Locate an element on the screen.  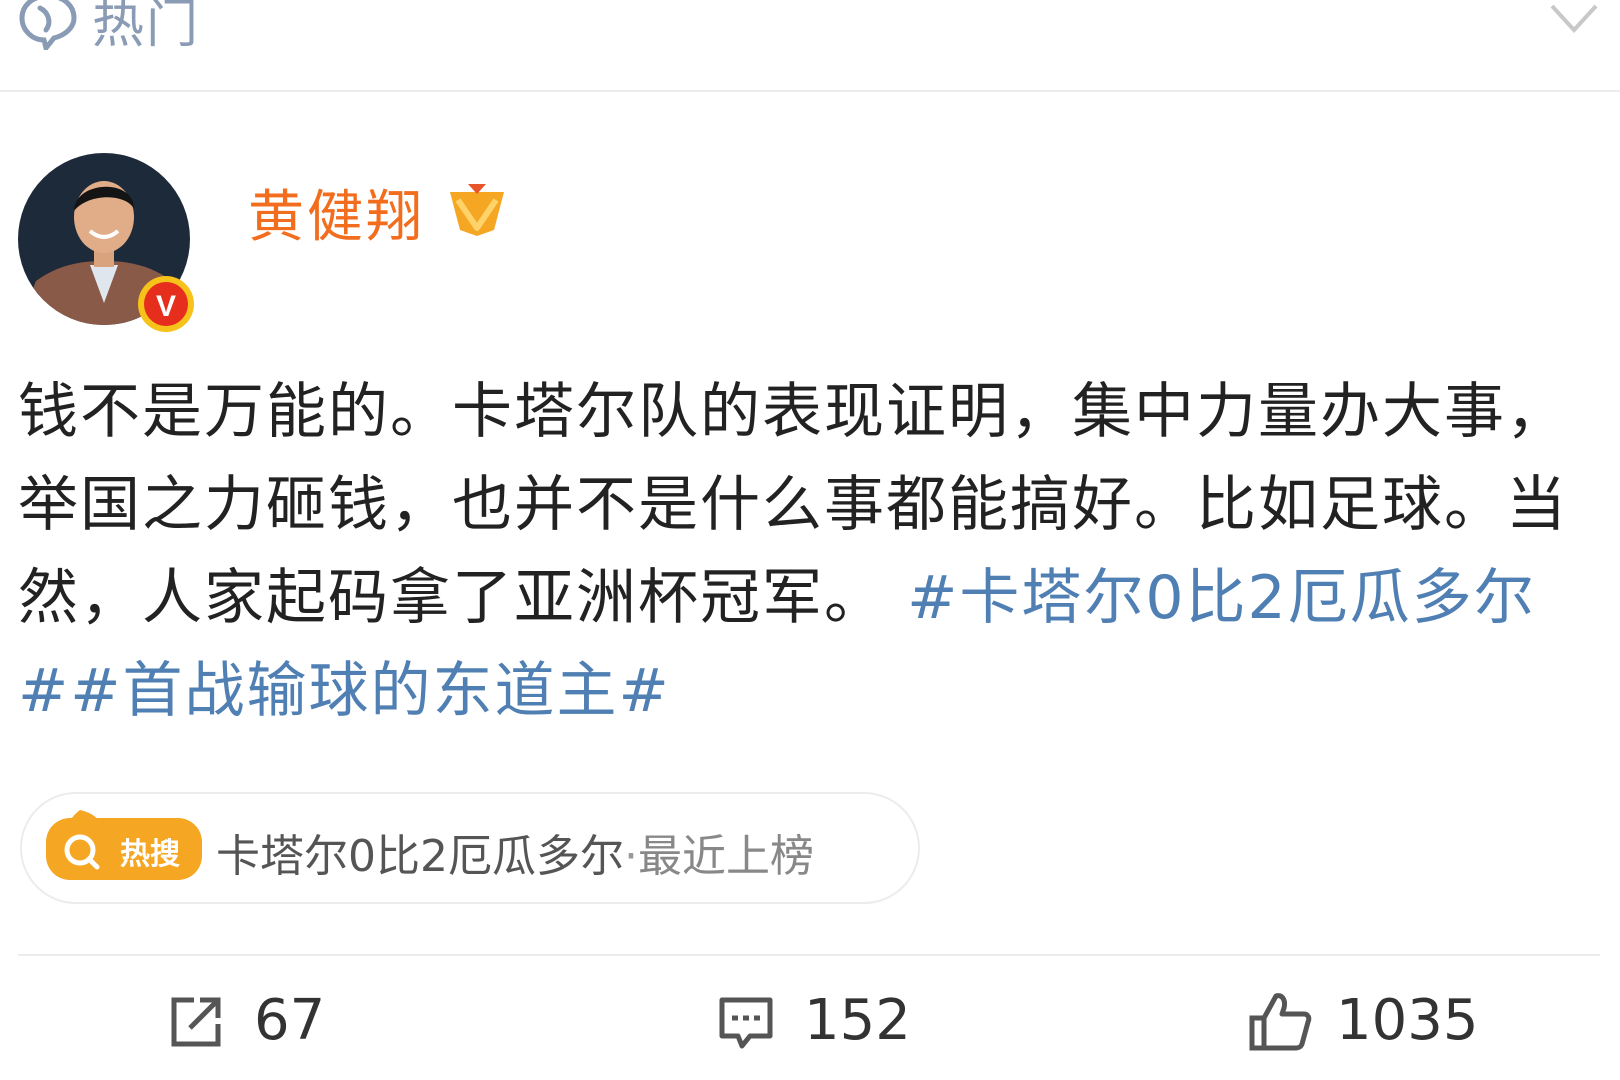
comment-icon is located at coordinates (746, 1023).